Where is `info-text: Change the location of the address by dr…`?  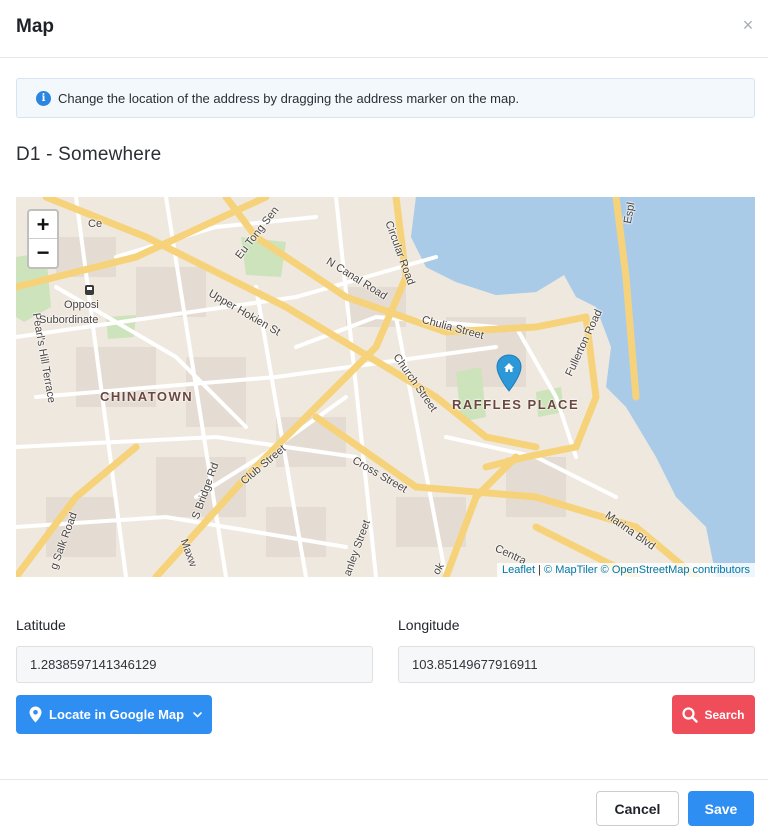
info-text: Change the location of the address by dr… is located at coordinates (289, 98).